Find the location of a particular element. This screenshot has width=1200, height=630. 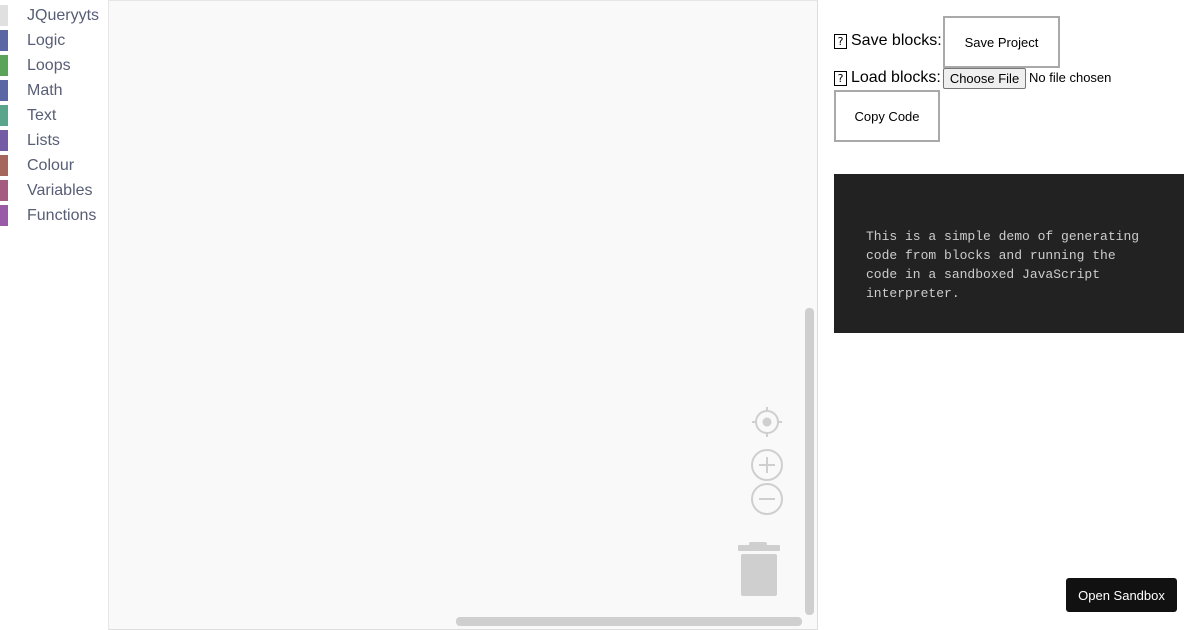

category-label: Loops is located at coordinates (49, 65).